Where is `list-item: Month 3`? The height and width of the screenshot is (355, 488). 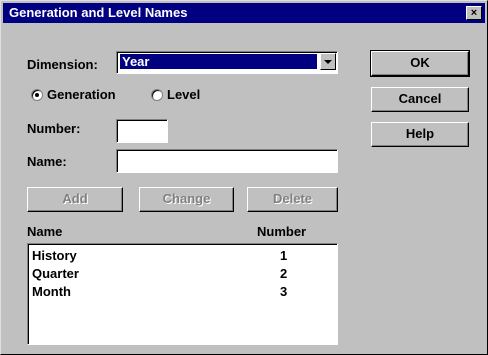
list-item: Month 3 is located at coordinates (182, 292).